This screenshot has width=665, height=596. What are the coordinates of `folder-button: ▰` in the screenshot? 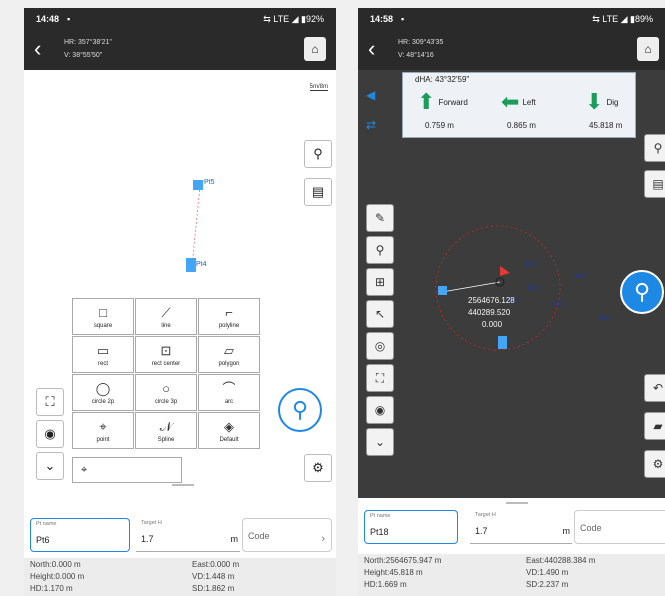 It's located at (654, 426).